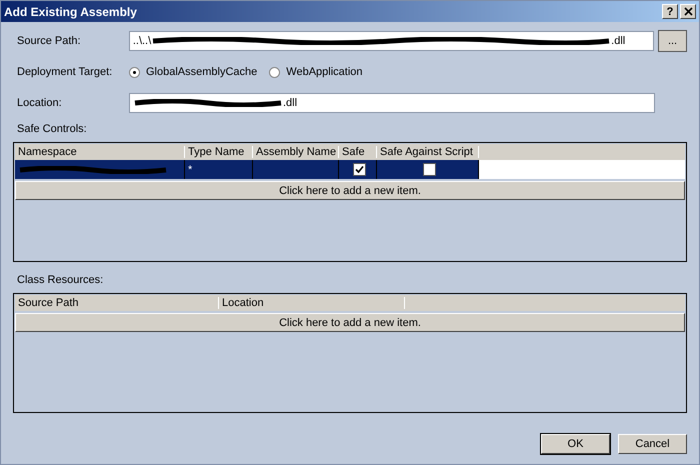 This screenshot has height=465, width=700. I want to click on table-cell: *, so click(219, 169).